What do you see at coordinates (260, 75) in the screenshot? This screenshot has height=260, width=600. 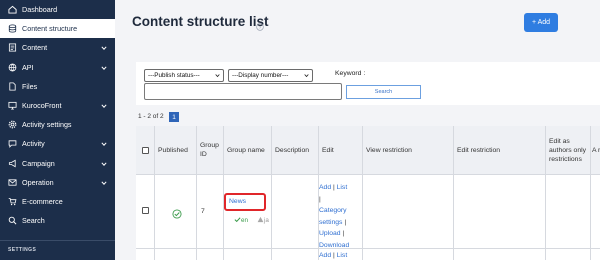 I see `display-number-value: ---Display number---` at bounding box center [260, 75].